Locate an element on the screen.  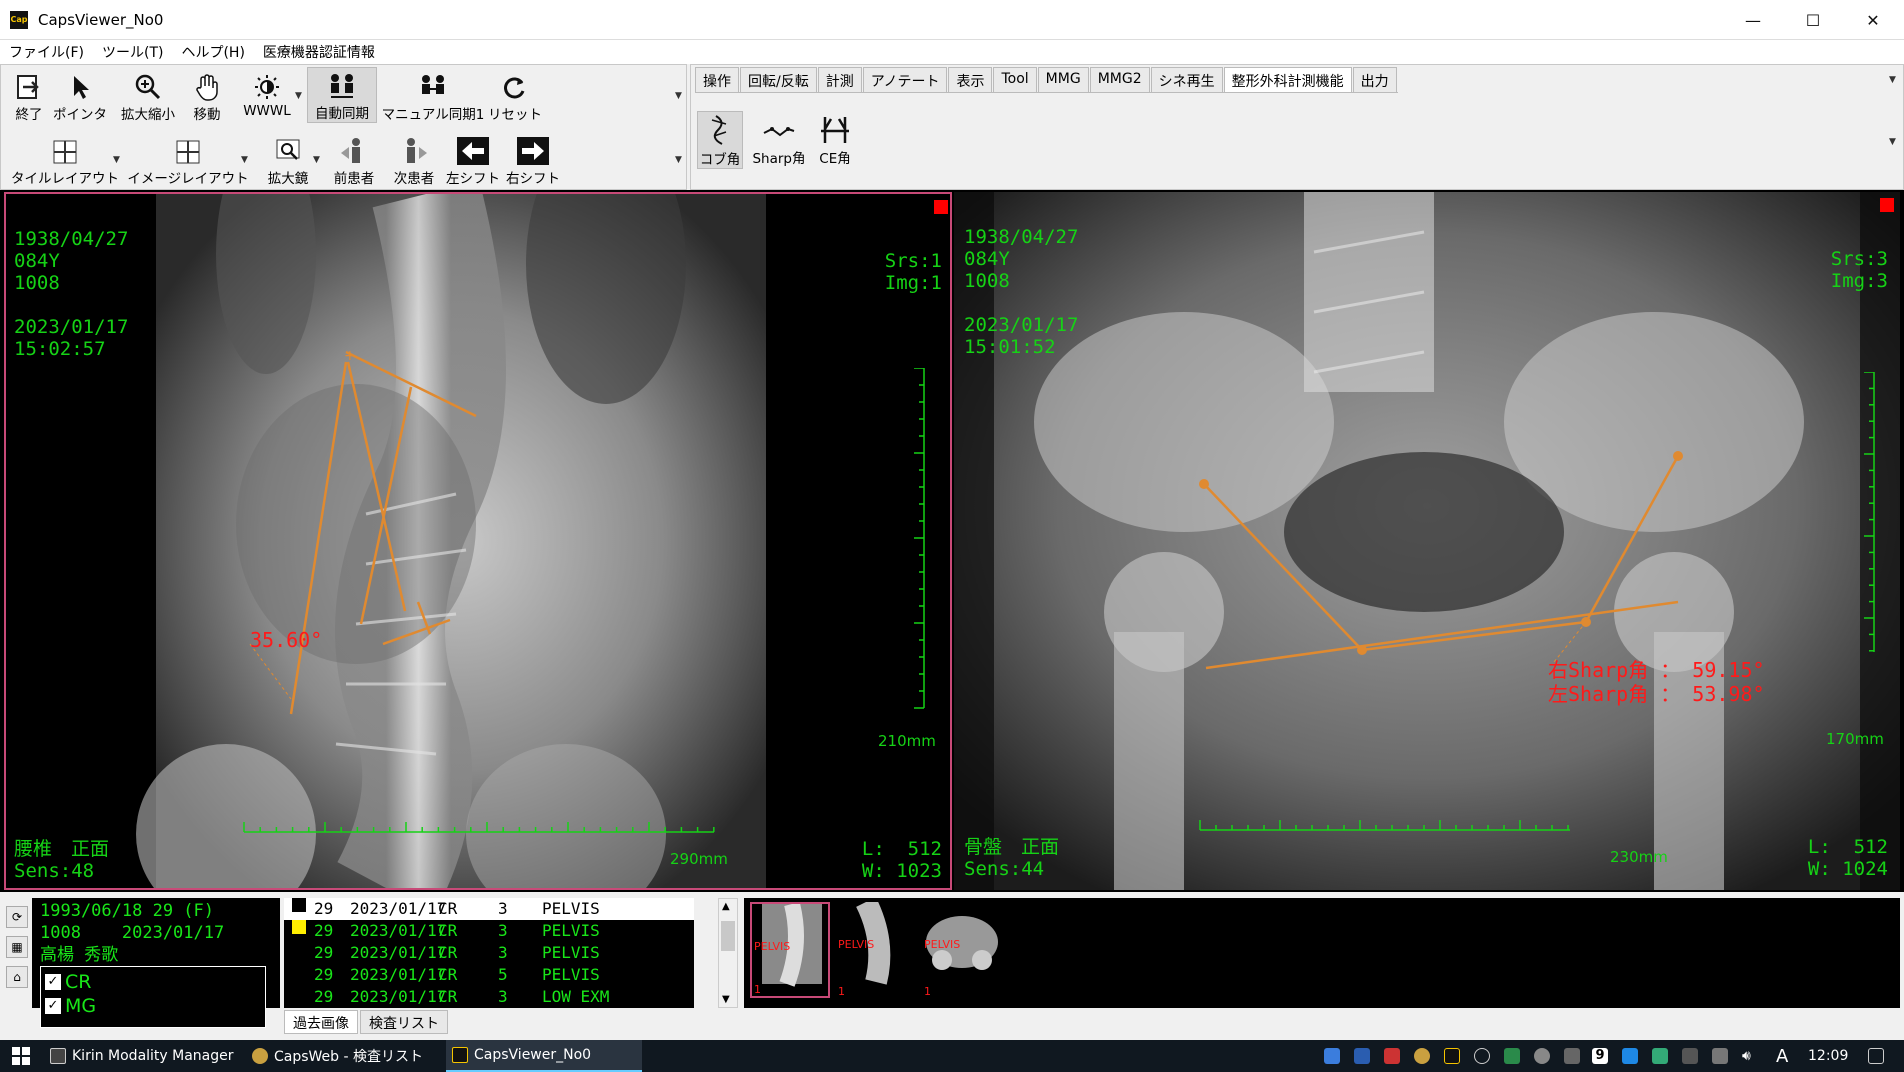
tab-tool: Tool is located at coordinates (1015, 79).